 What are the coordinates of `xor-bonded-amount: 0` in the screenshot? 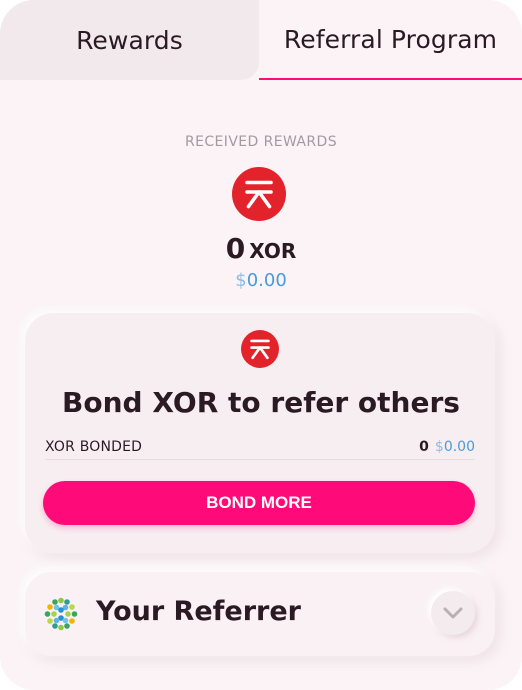 It's located at (424, 446).